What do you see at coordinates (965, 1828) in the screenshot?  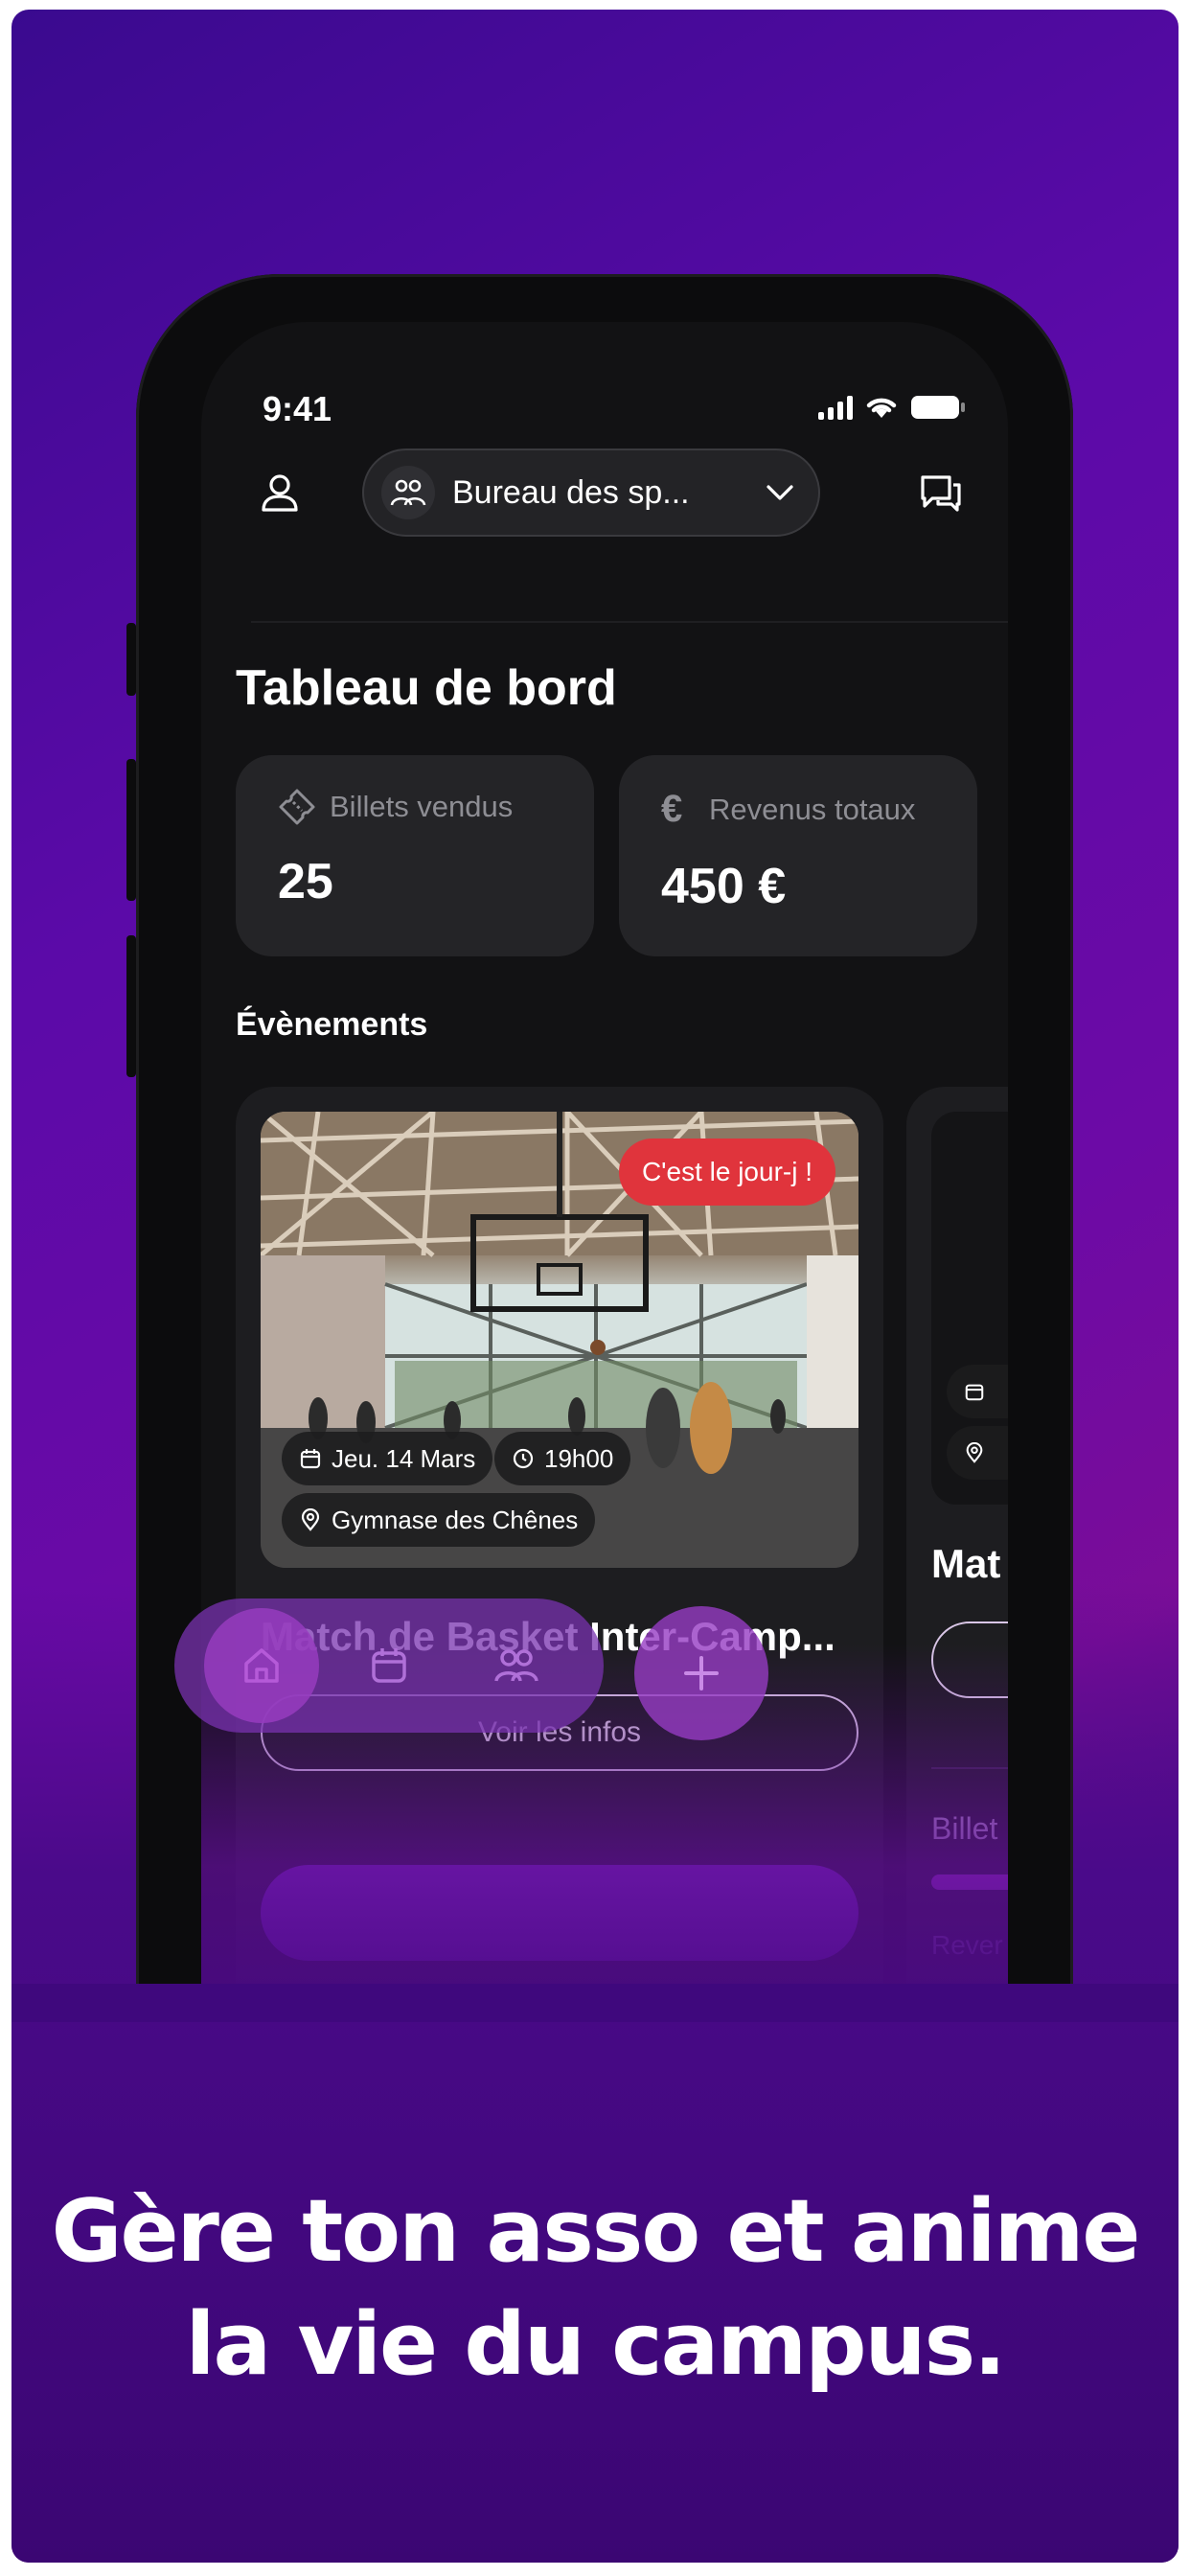 I see `tickets-label: Billet` at bounding box center [965, 1828].